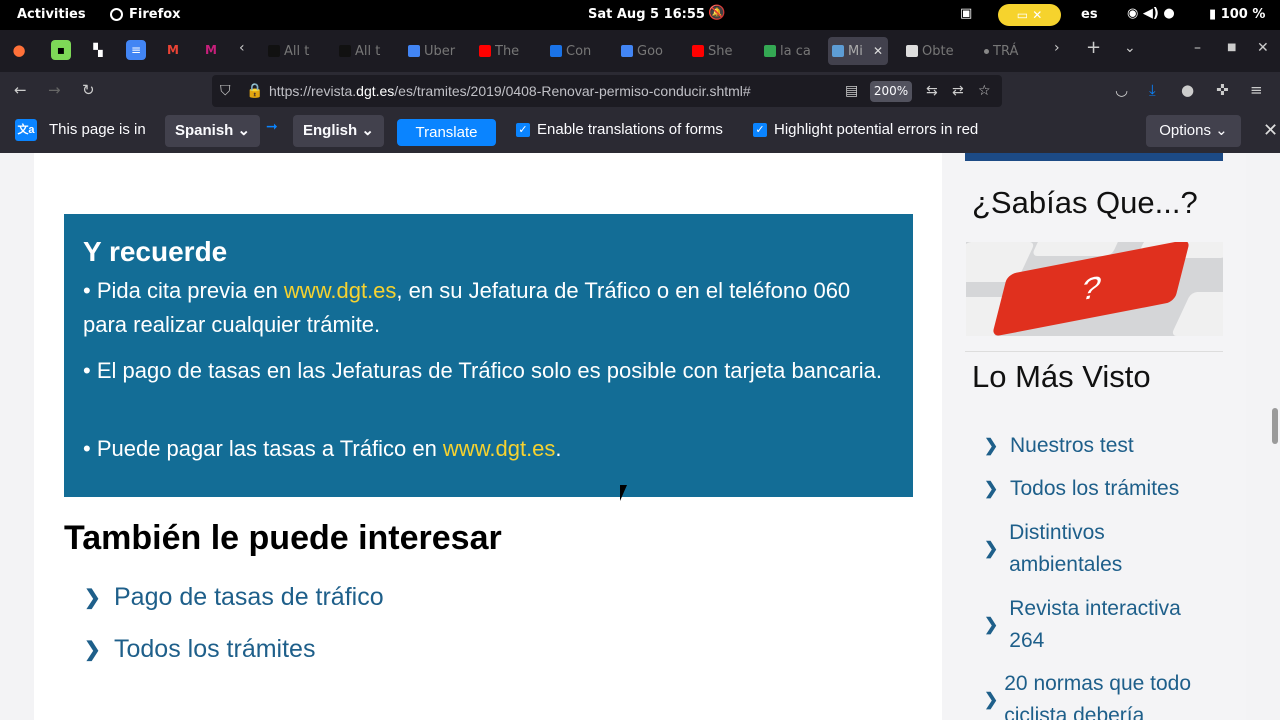  I want to click on clock: Sat Aug 5 16:55, so click(646, 14).